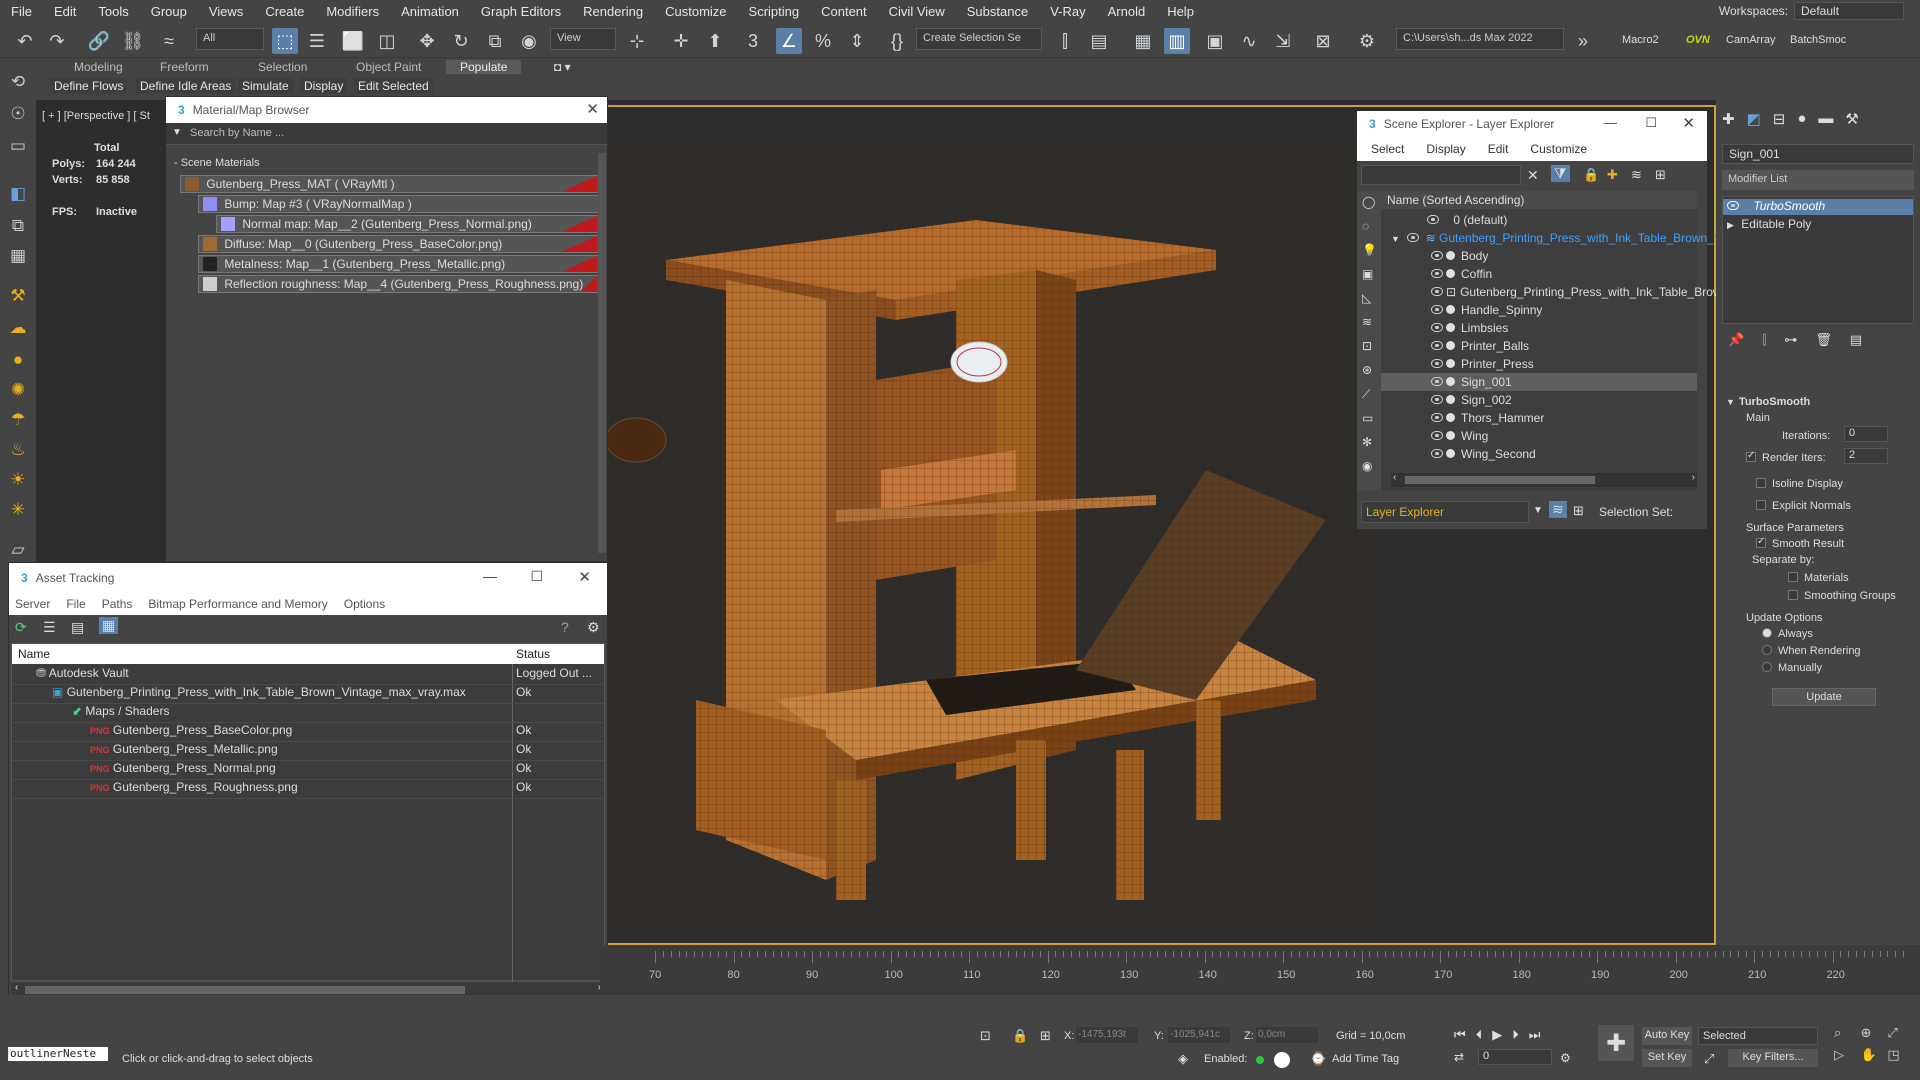 The width and height of the screenshot is (1920, 1080). Describe the element at coordinates (58, 1054) in the screenshot. I see `maxscript-listener: outlinerNeste` at that location.